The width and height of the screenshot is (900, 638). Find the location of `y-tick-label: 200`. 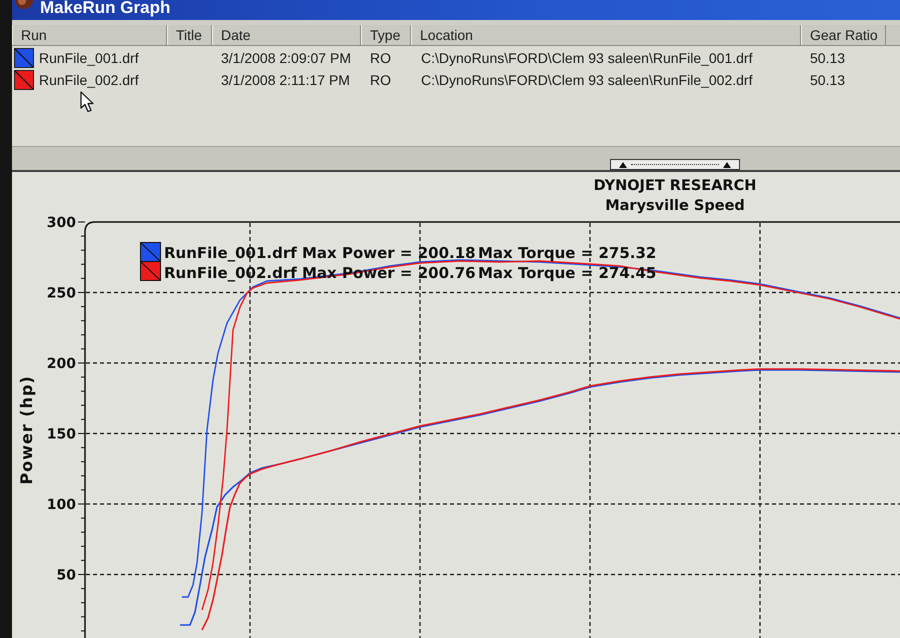

y-tick-label: 200 is located at coordinates (61, 364).